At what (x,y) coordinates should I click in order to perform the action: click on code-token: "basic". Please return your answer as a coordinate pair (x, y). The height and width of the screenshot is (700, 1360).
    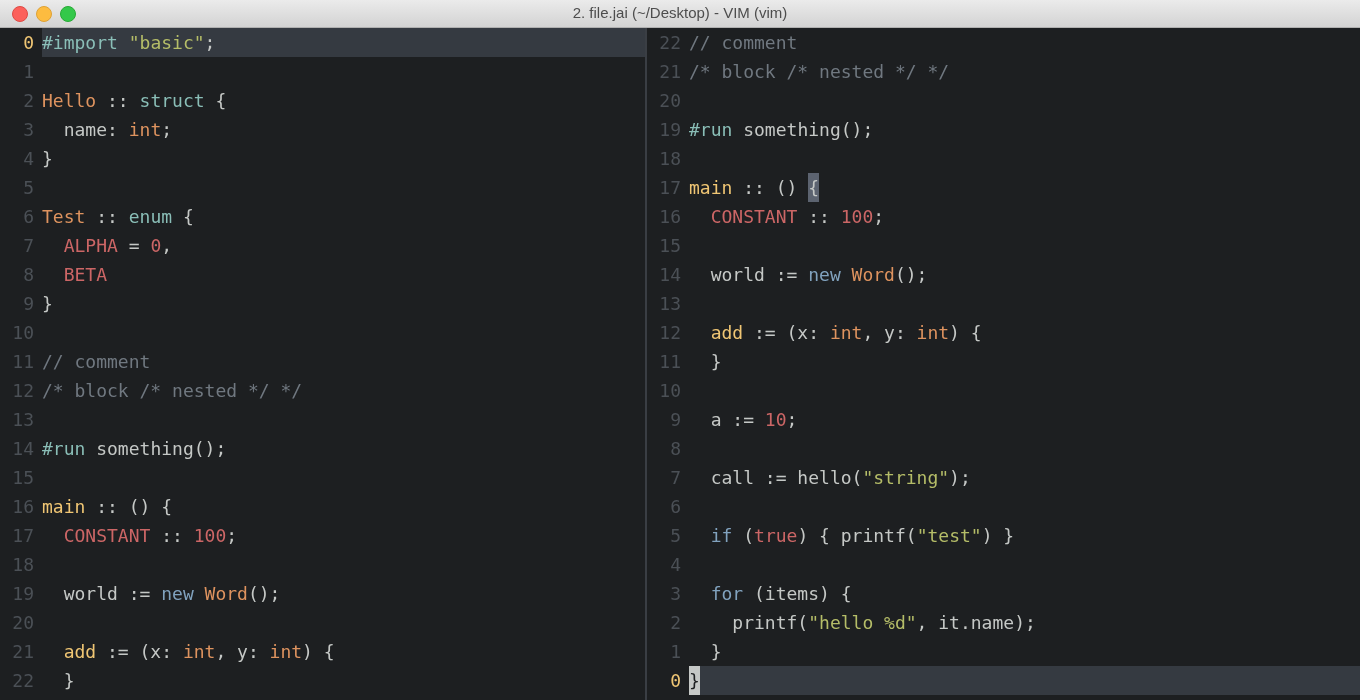
    Looking at the image, I should click on (166, 43).